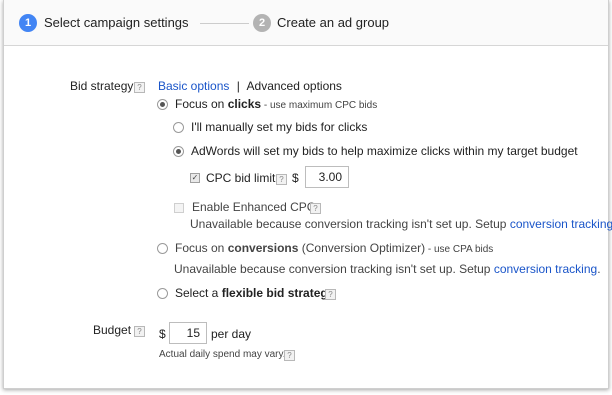 This screenshot has height=395, width=612. What do you see at coordinates (102, 86) in the screenshot?
I see `bid-strategy-label: Bid strategy` at bounding box center [102, 86].